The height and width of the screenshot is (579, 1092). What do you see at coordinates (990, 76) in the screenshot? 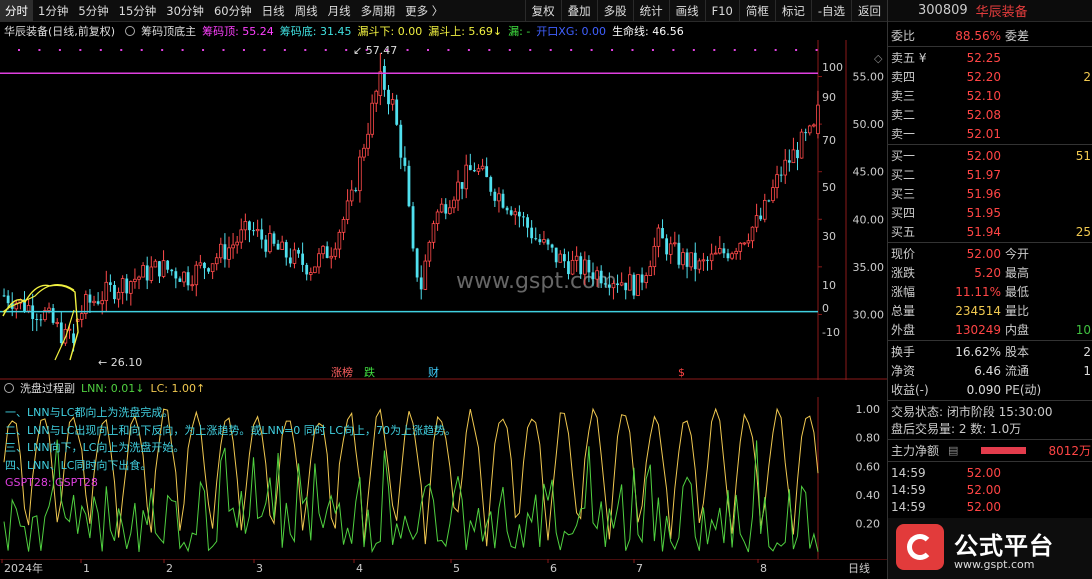
I see `ask-row: 卖四 52.20 2` at bounding box center [990, 76].